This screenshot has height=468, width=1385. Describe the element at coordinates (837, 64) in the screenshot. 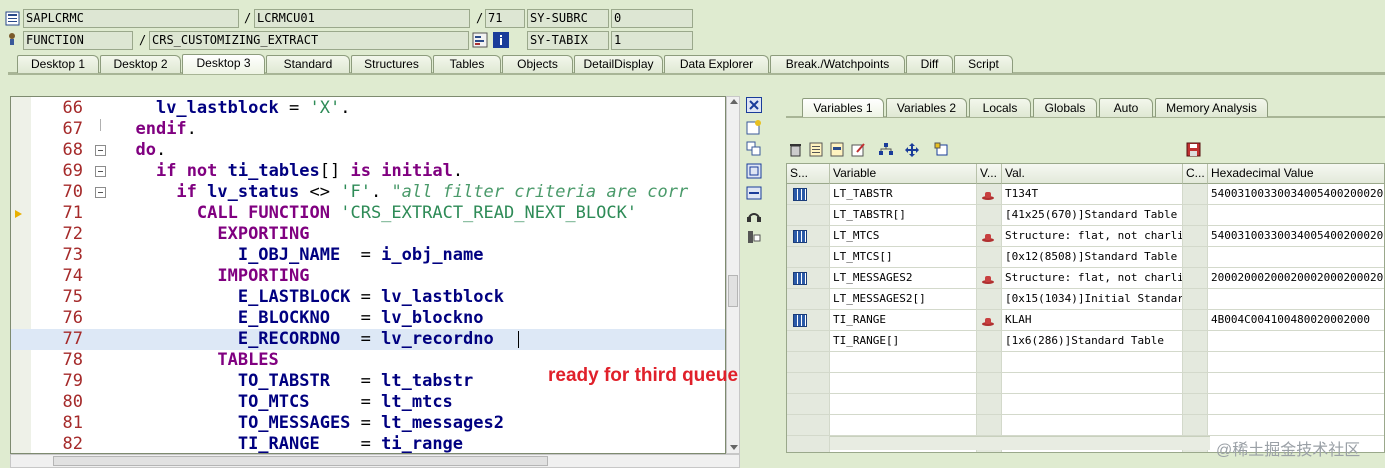

I see `tab-break-watchpoints: Break./Watchpoints` at that location.